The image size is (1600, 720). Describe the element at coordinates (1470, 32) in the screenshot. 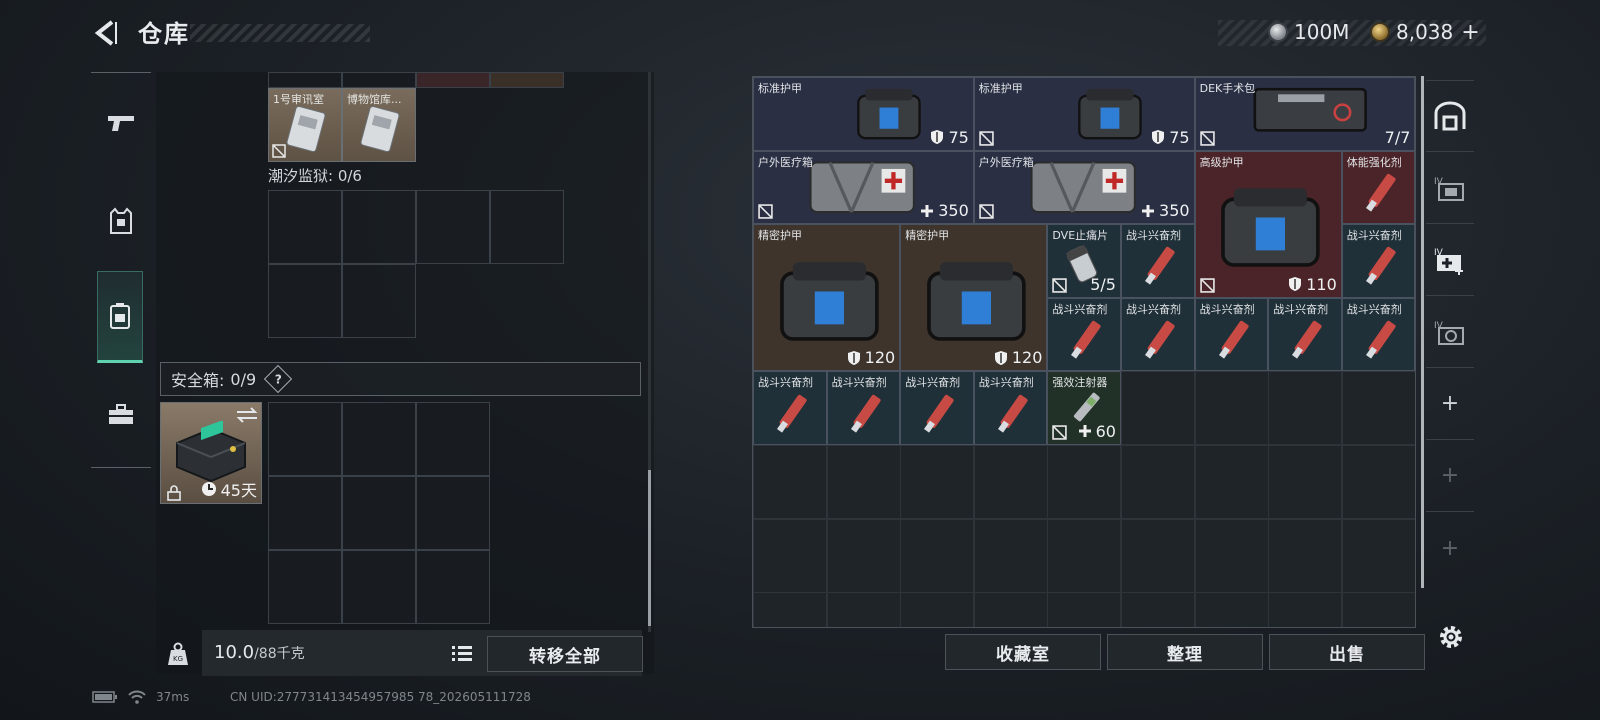

I see `add-gold-button: +` at that location.